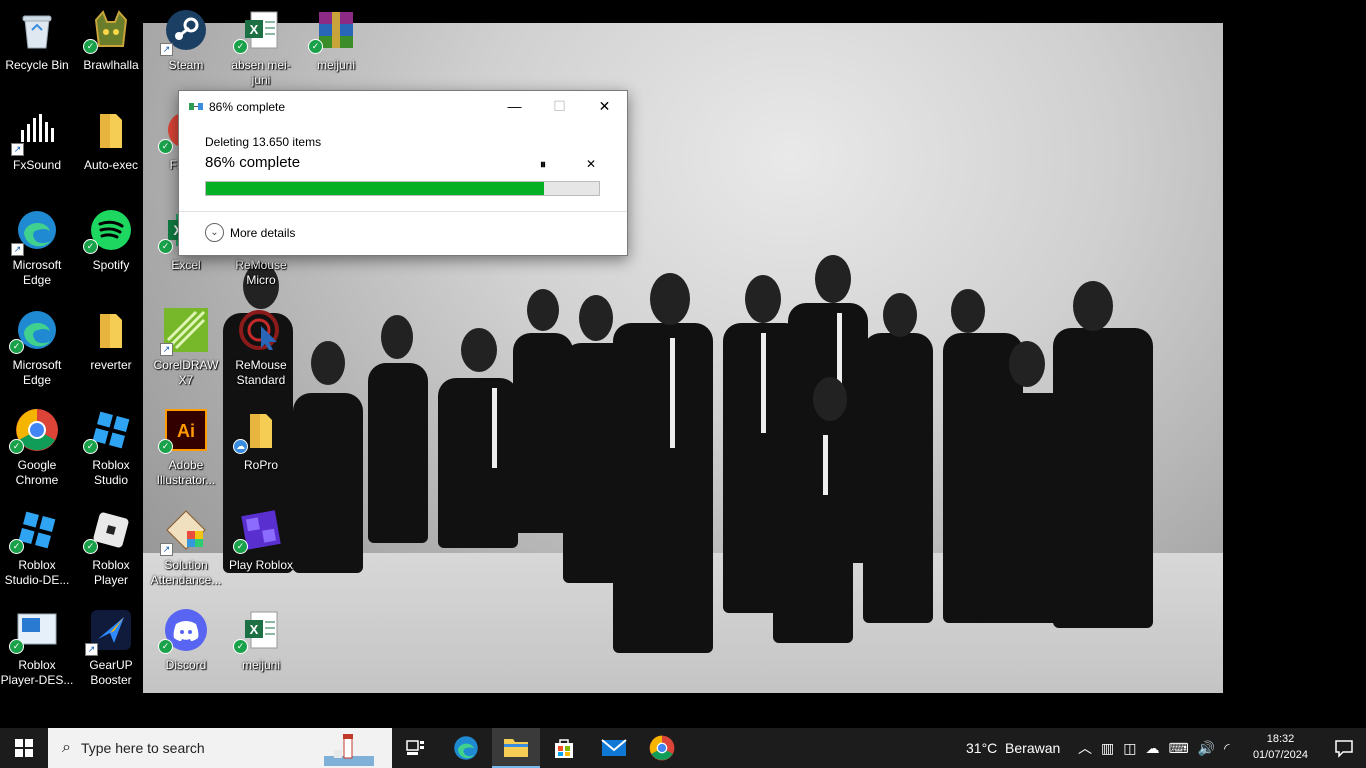 Image resolution: width=1366 pixels, height=768 pixels. I want to click on taskbar-edge, so click(466, 748).